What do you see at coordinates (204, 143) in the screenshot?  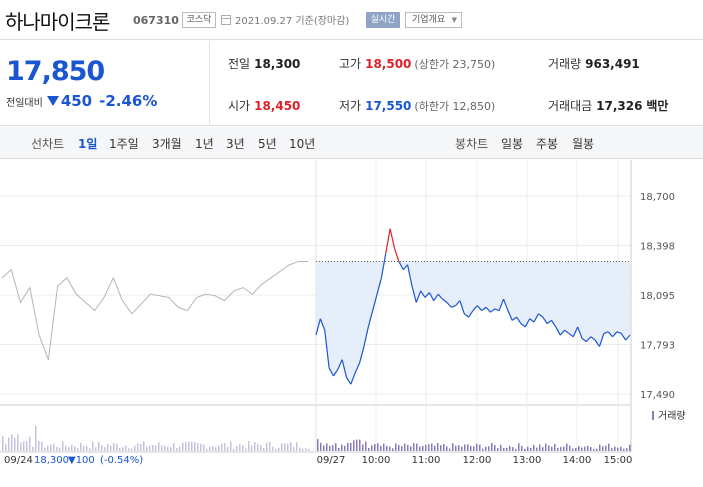 I see `tab-1y: 1년` at bounding box center [204, 143].